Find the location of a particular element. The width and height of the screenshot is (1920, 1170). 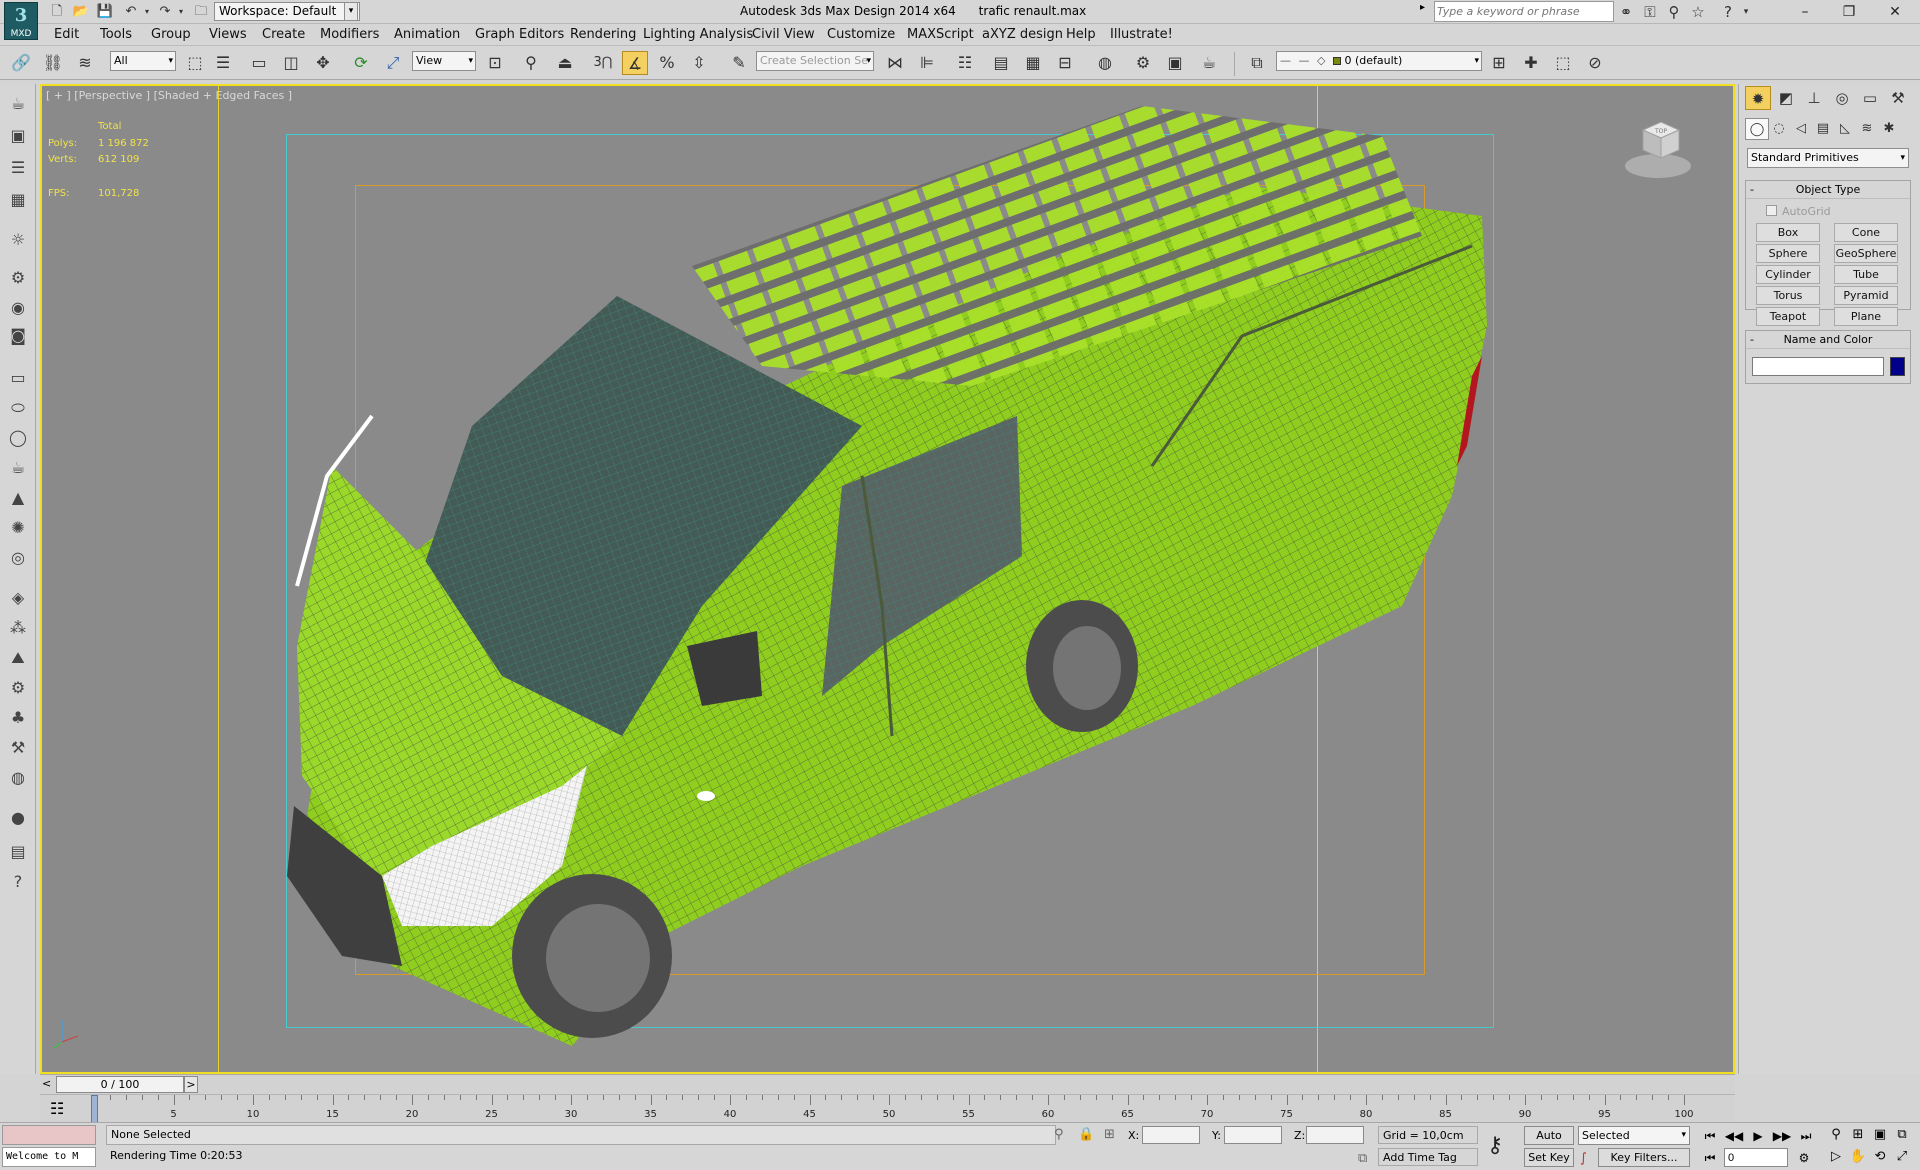

redo-dropdown-icon: ▾ is located at coordinates (181, 12).